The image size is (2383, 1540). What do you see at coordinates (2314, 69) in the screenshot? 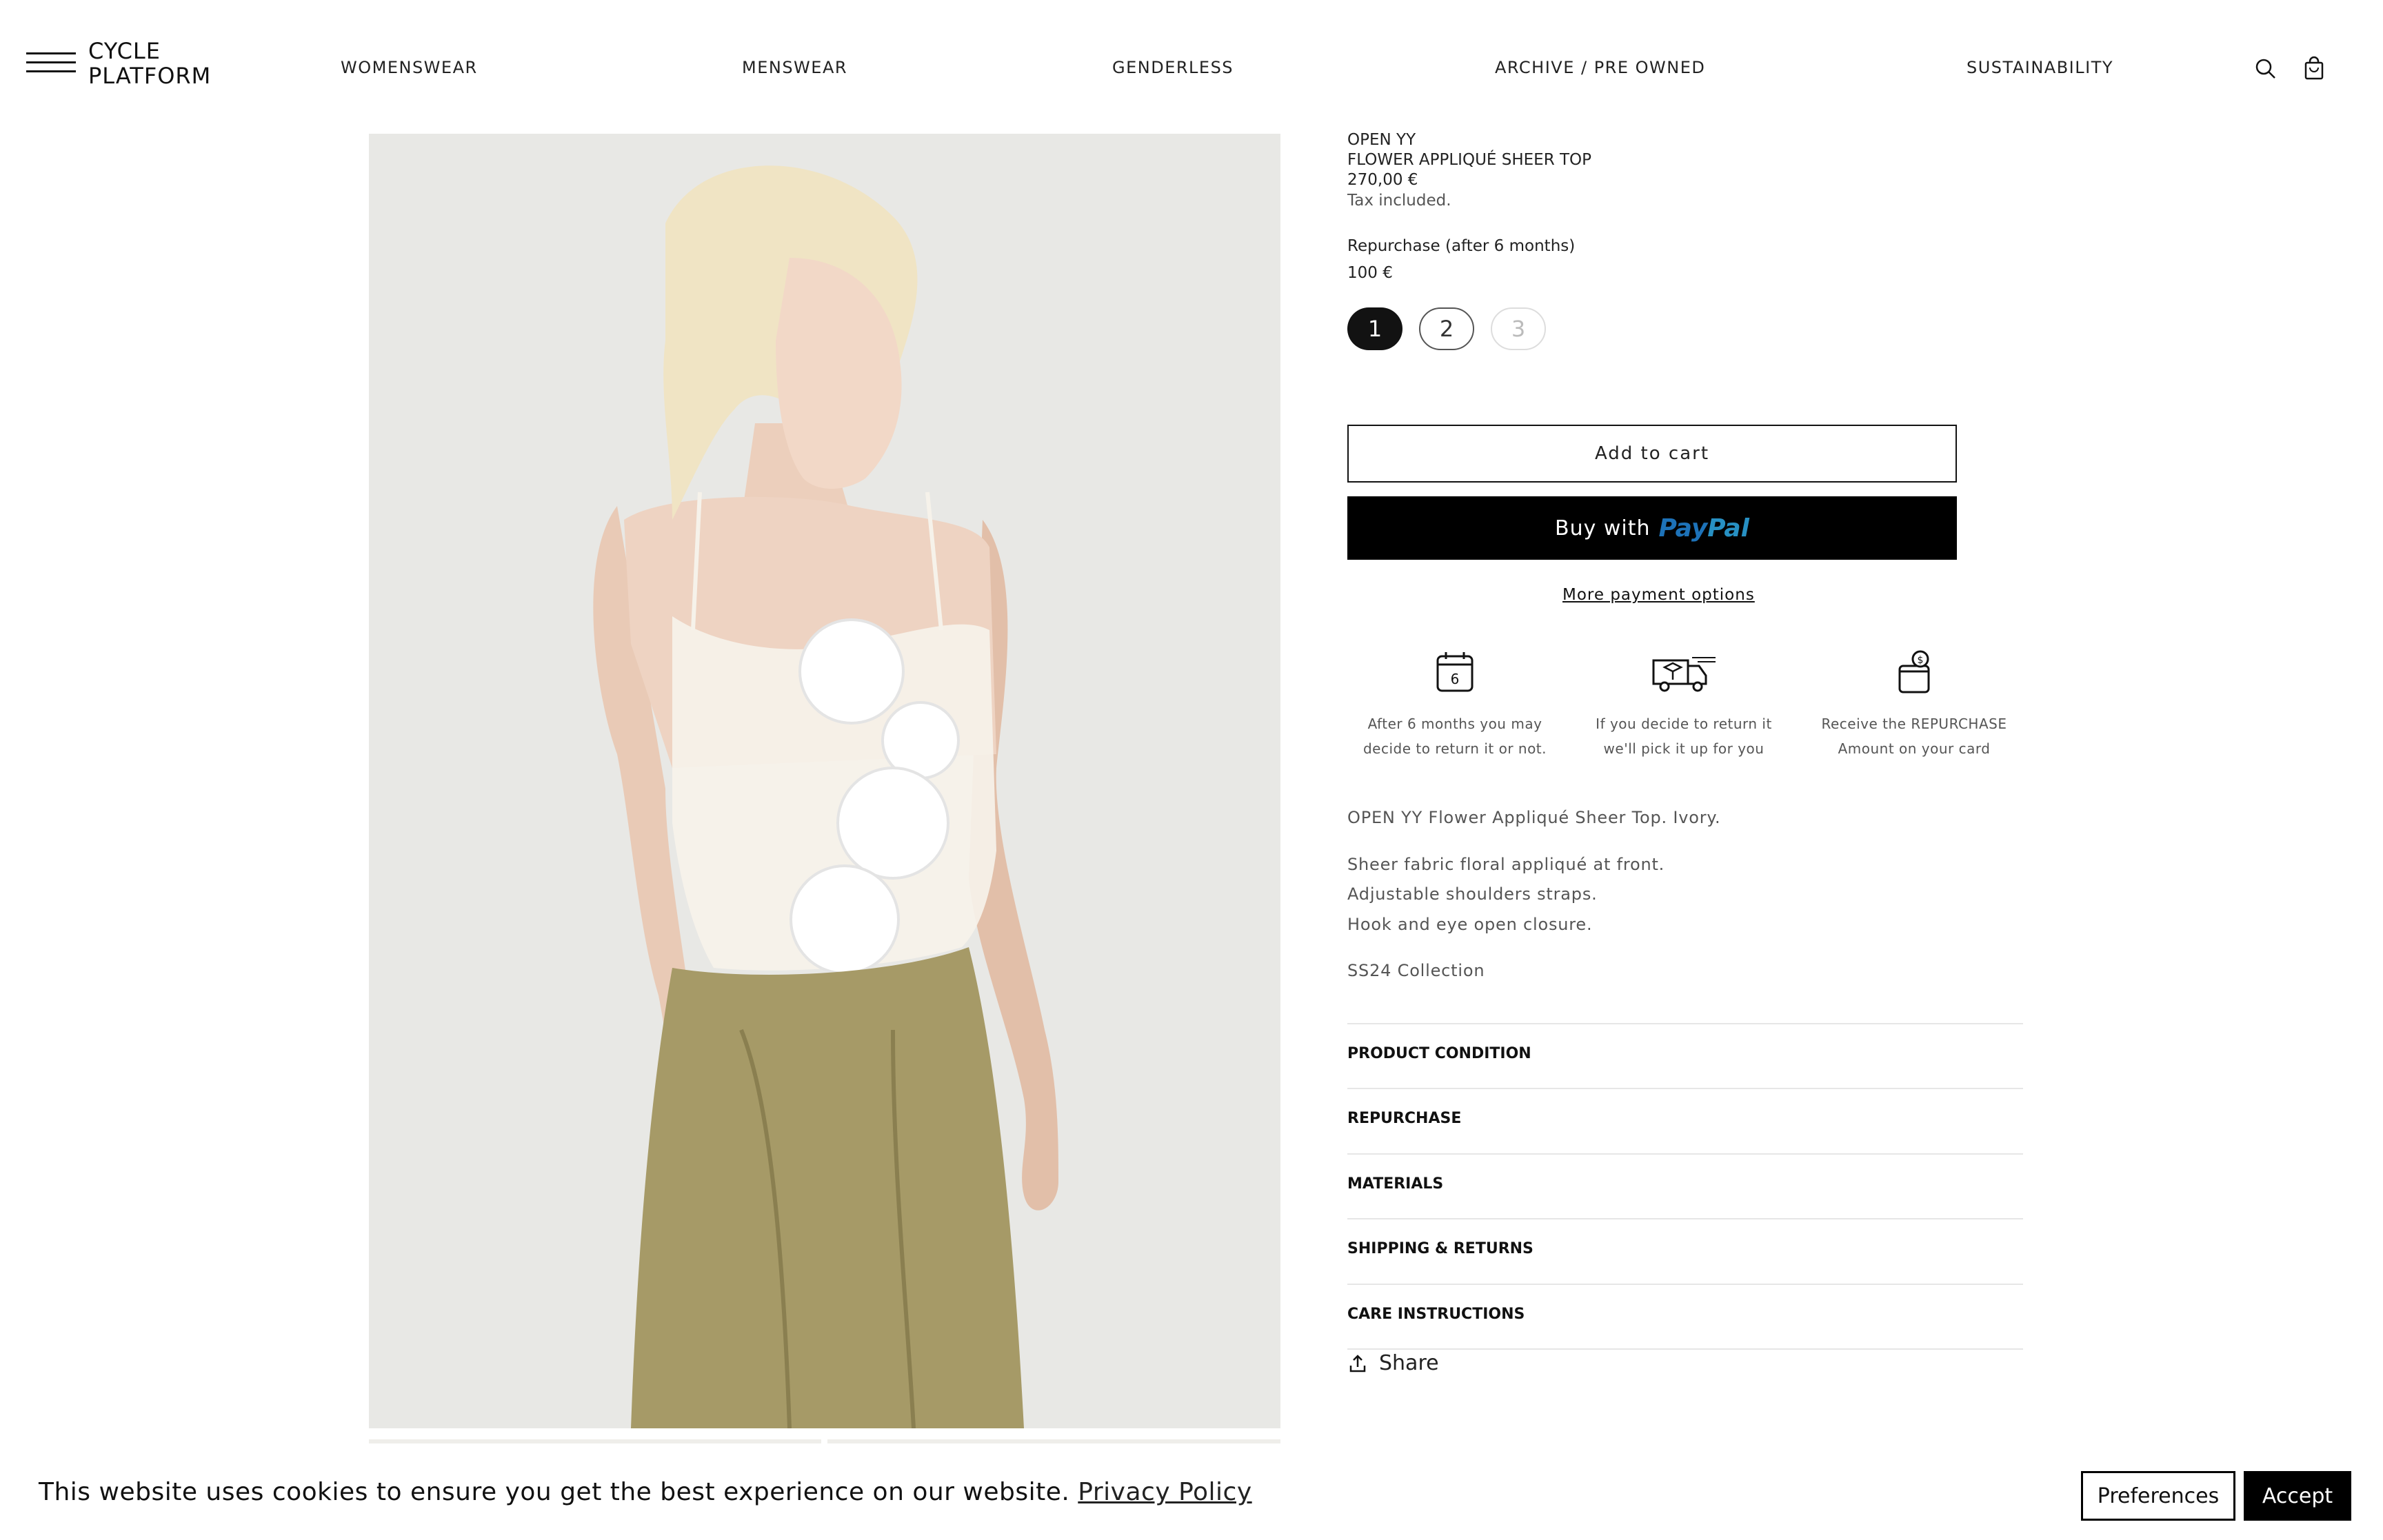
I see `cart-icon` at bounding box center [2314, 69].